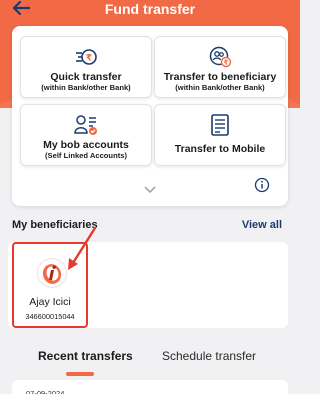 This screenshot has height=394, width=320. Describe the element at coordinates (220, 125) in the screenshot. I see `mobile-transfer-icon` at that location.